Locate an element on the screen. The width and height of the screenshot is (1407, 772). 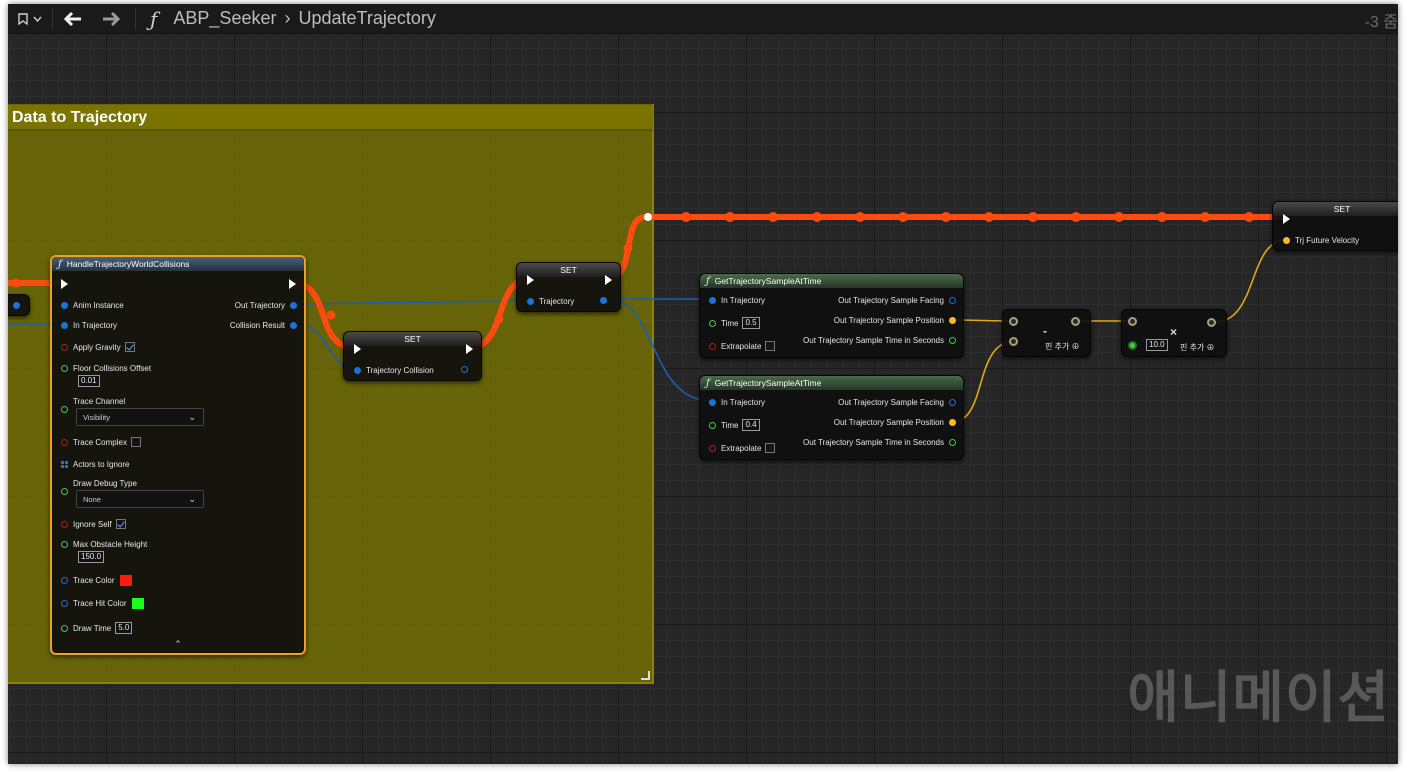
exec-reroute-node is located at coordinates (648, 217).